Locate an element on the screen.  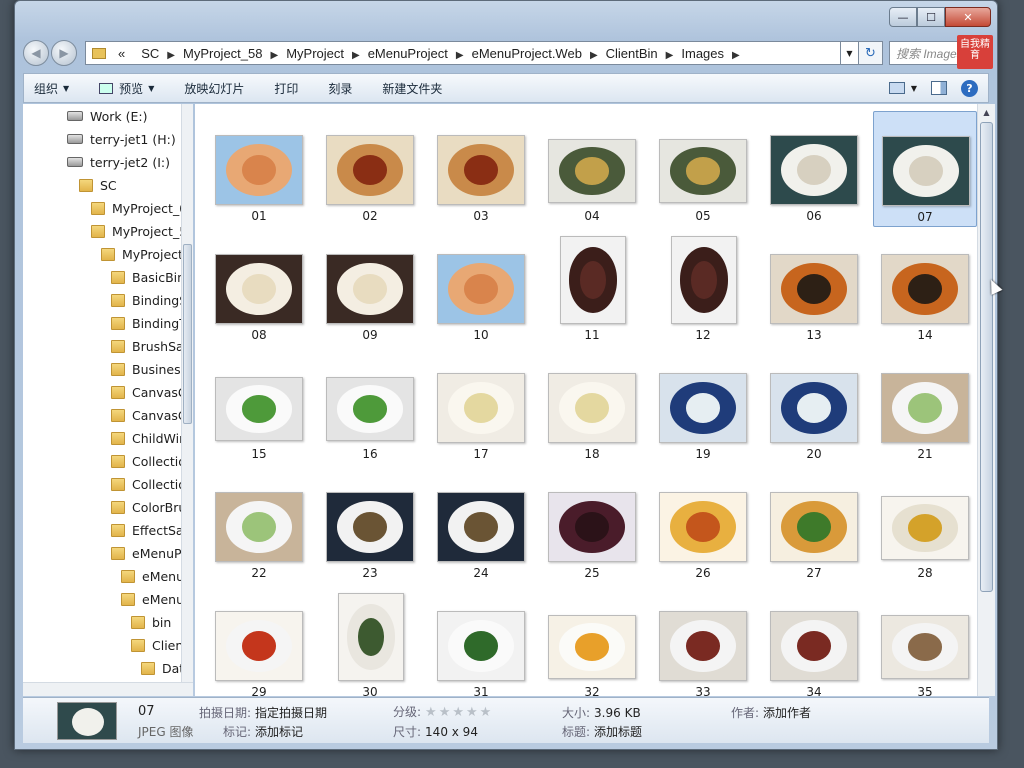
file-tile: 11 is located at coordinates (592, 288).